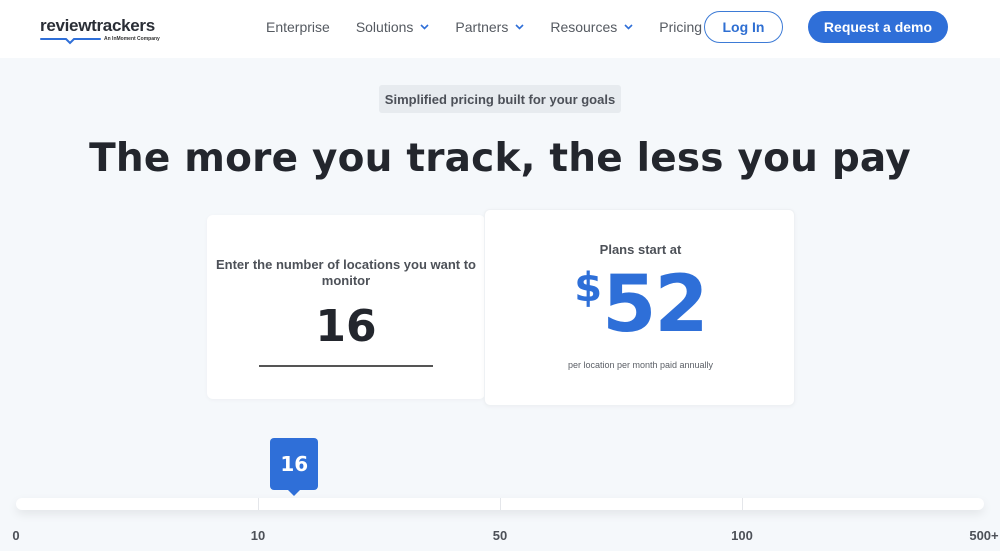 This screenshot has height=551, width=1000. I want to click on price-display: $52, so click(640, 305).